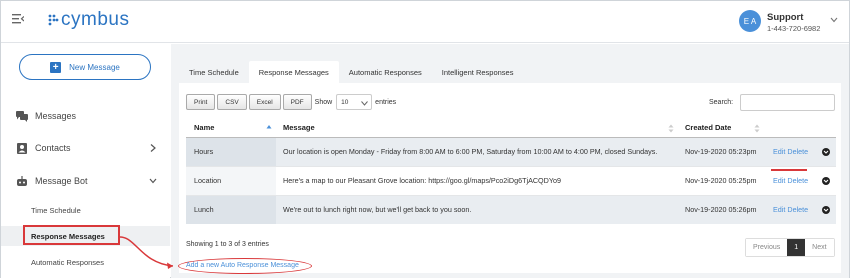 The width and height of the screenshot is (850, 278). Describe the element at coordinates (297, 102) in the screenshot. I see `pdf-button: PDF` at that location.